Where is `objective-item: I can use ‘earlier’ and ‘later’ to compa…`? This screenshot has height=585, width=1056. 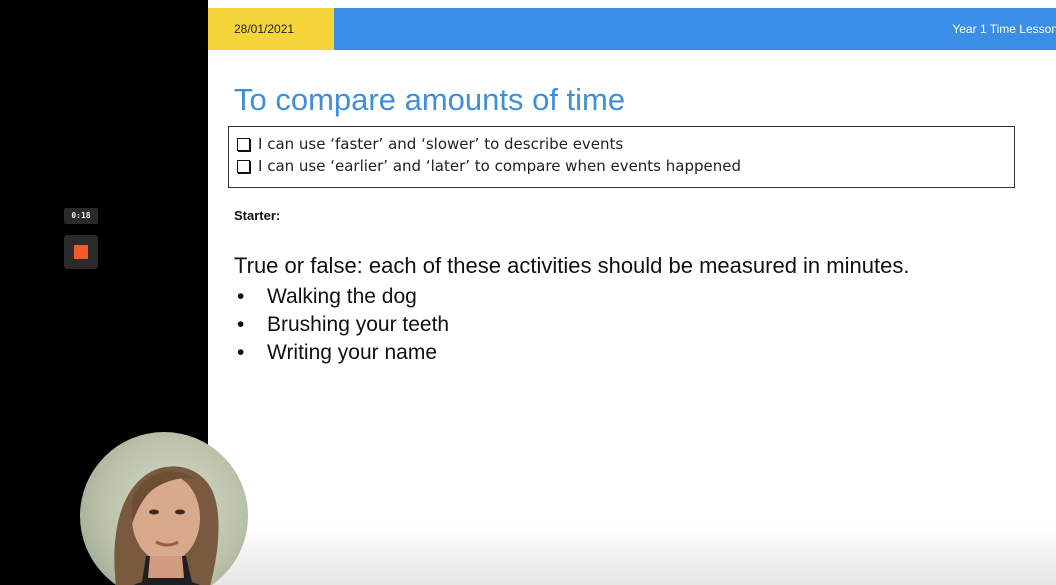
objective-item: I can use ‘earlier’ and ‘later’ to compa… is located at coordinates (625, 166).